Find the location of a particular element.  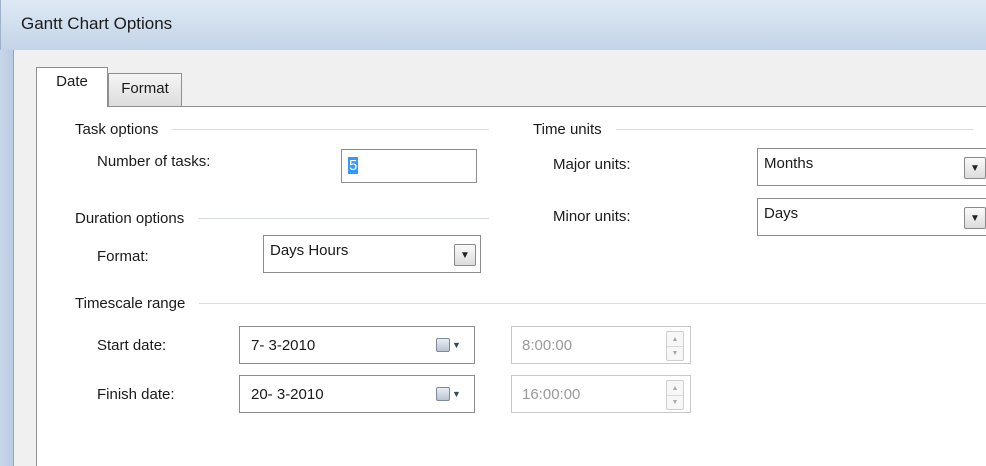

minor-units-select: Days ▼ is located at coordinates (871, 217).